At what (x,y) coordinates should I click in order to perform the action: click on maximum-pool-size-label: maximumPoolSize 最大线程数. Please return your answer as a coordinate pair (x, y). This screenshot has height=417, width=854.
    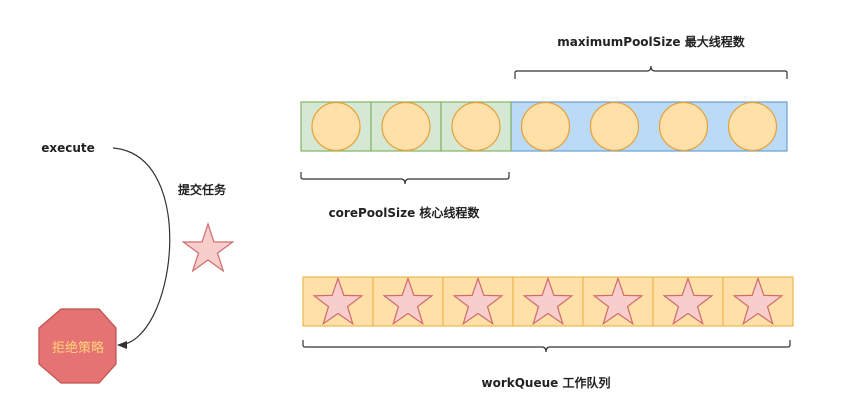
    Looking at the image, I should click on (651, 41).